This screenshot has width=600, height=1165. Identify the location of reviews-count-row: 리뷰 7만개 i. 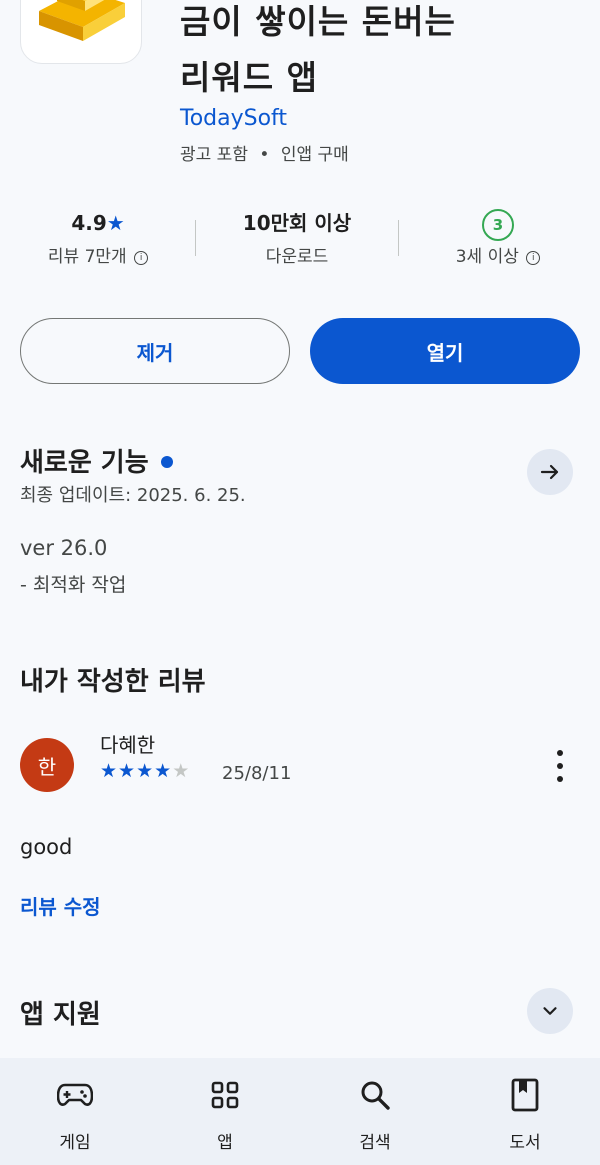
(98, 254).